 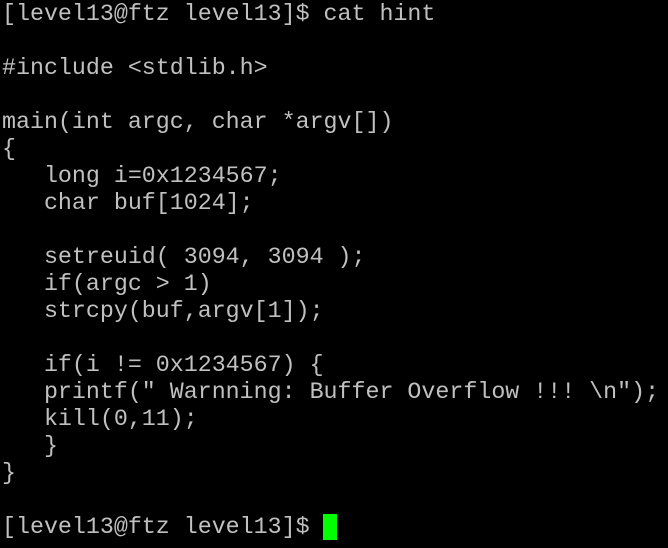 What do you see at coordinates (9, 473) in the screenshot?
I see `code-line-close-brace: }` at bounding box center [9, 473].